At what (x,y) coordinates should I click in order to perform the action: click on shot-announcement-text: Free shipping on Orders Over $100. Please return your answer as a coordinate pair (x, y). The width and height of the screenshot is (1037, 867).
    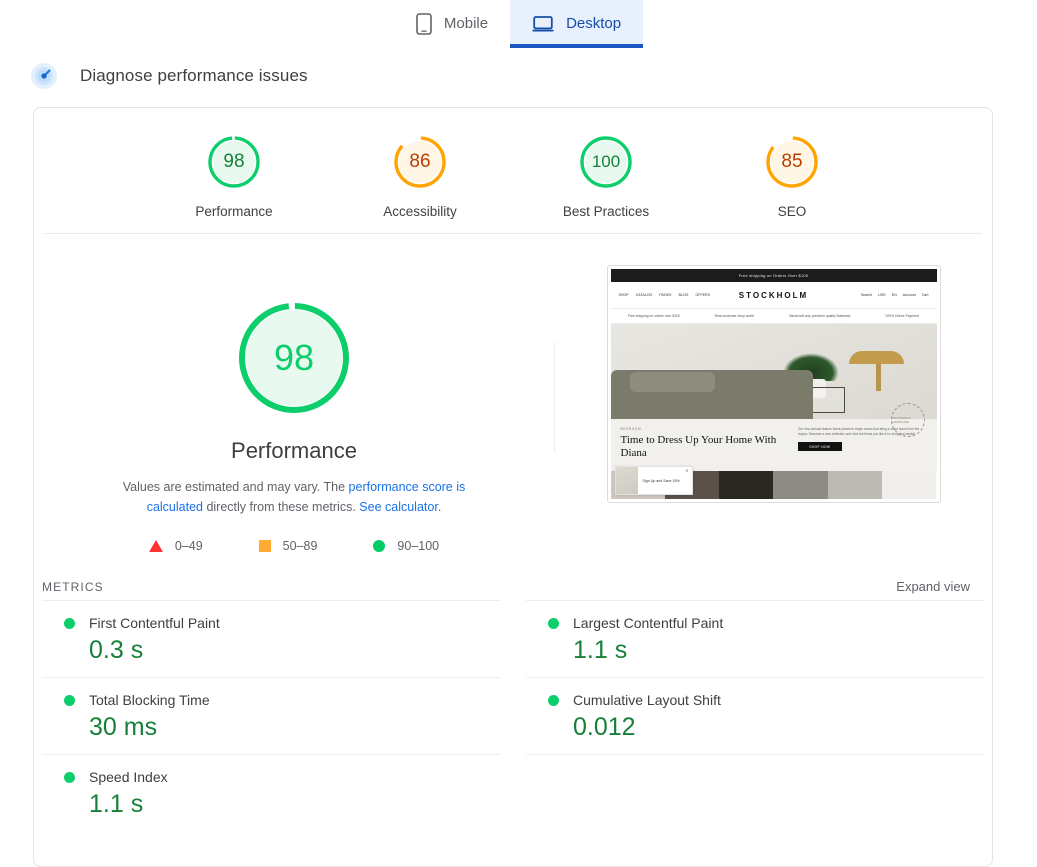
    Looking at the image, I should click on (773, 275).